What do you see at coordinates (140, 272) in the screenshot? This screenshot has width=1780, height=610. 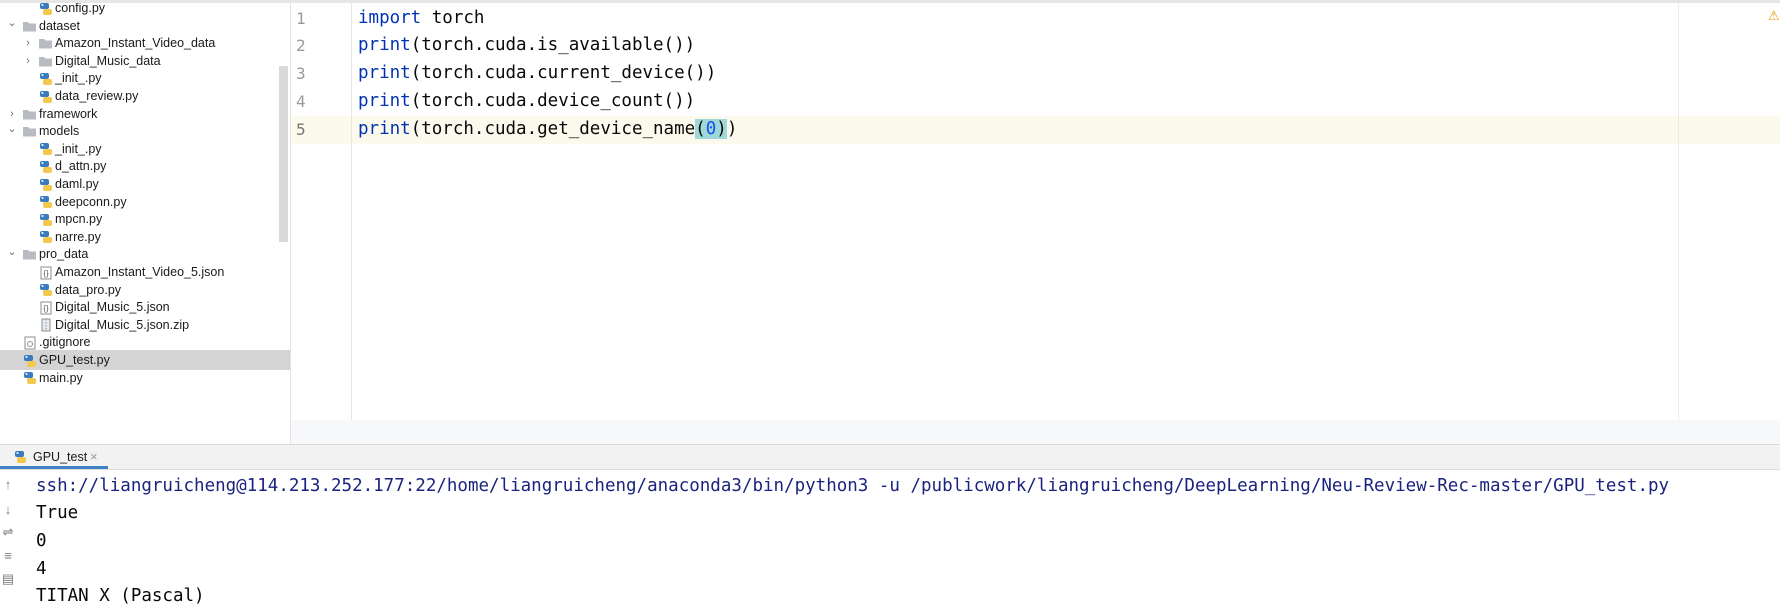 I see `tree-item-label: Amazon_Instant_Video_5.json` at bounding box center [140, 272].